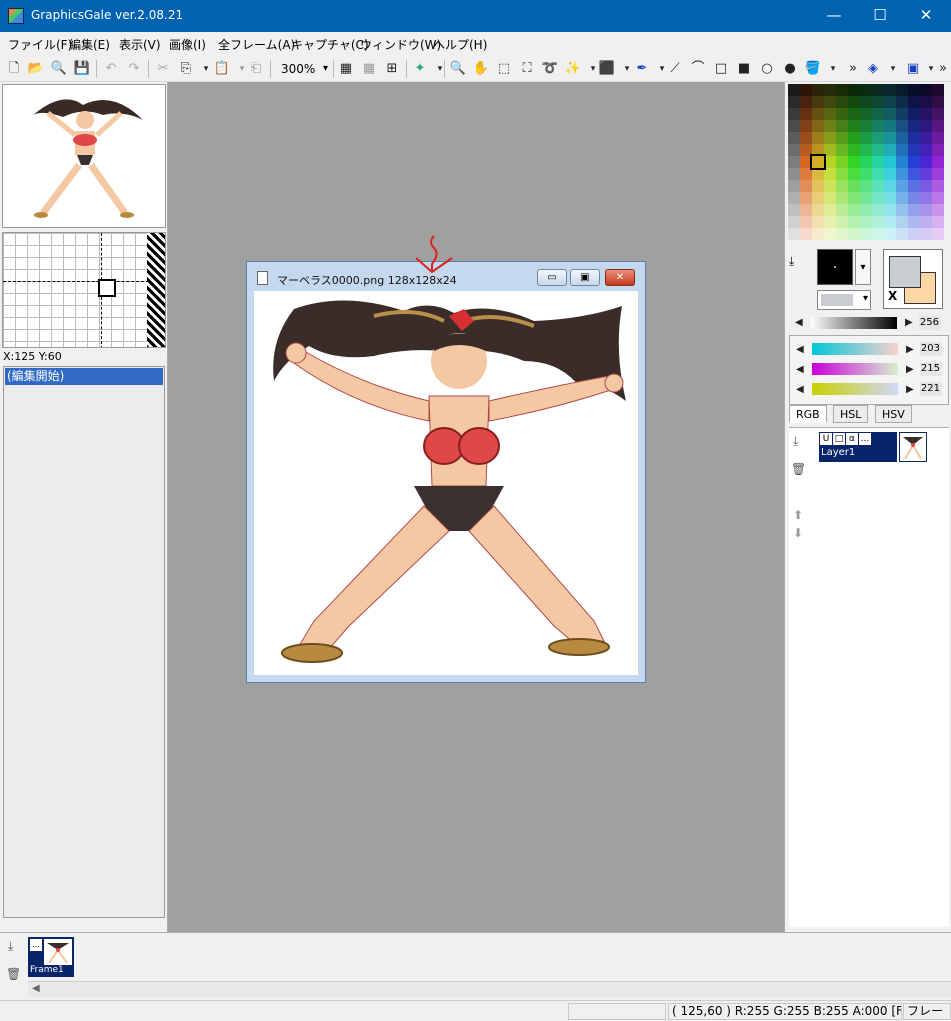 The width and height of the screenshot is (951, 1021). I want to click on save-icon: 💾, so click(82, 69).